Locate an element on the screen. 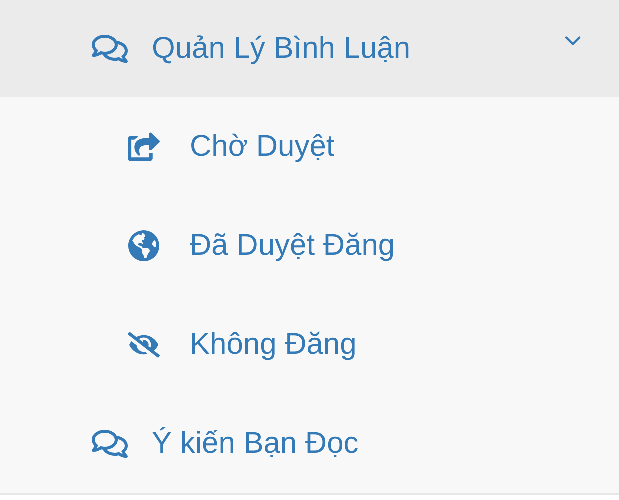 The height and width of the screenshot is (500, 619). globe-icon is located at coordinates (144, 246).